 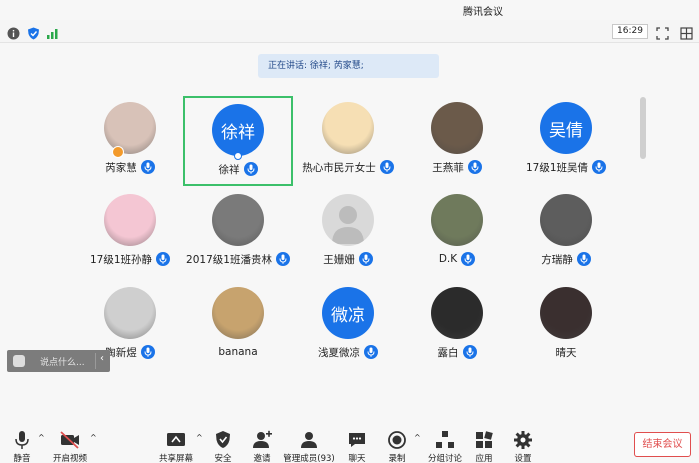 What do you see at coordinates (223, 440) in the screenshot?
I see `security-shield-icon` at bounding box center [223, 440].